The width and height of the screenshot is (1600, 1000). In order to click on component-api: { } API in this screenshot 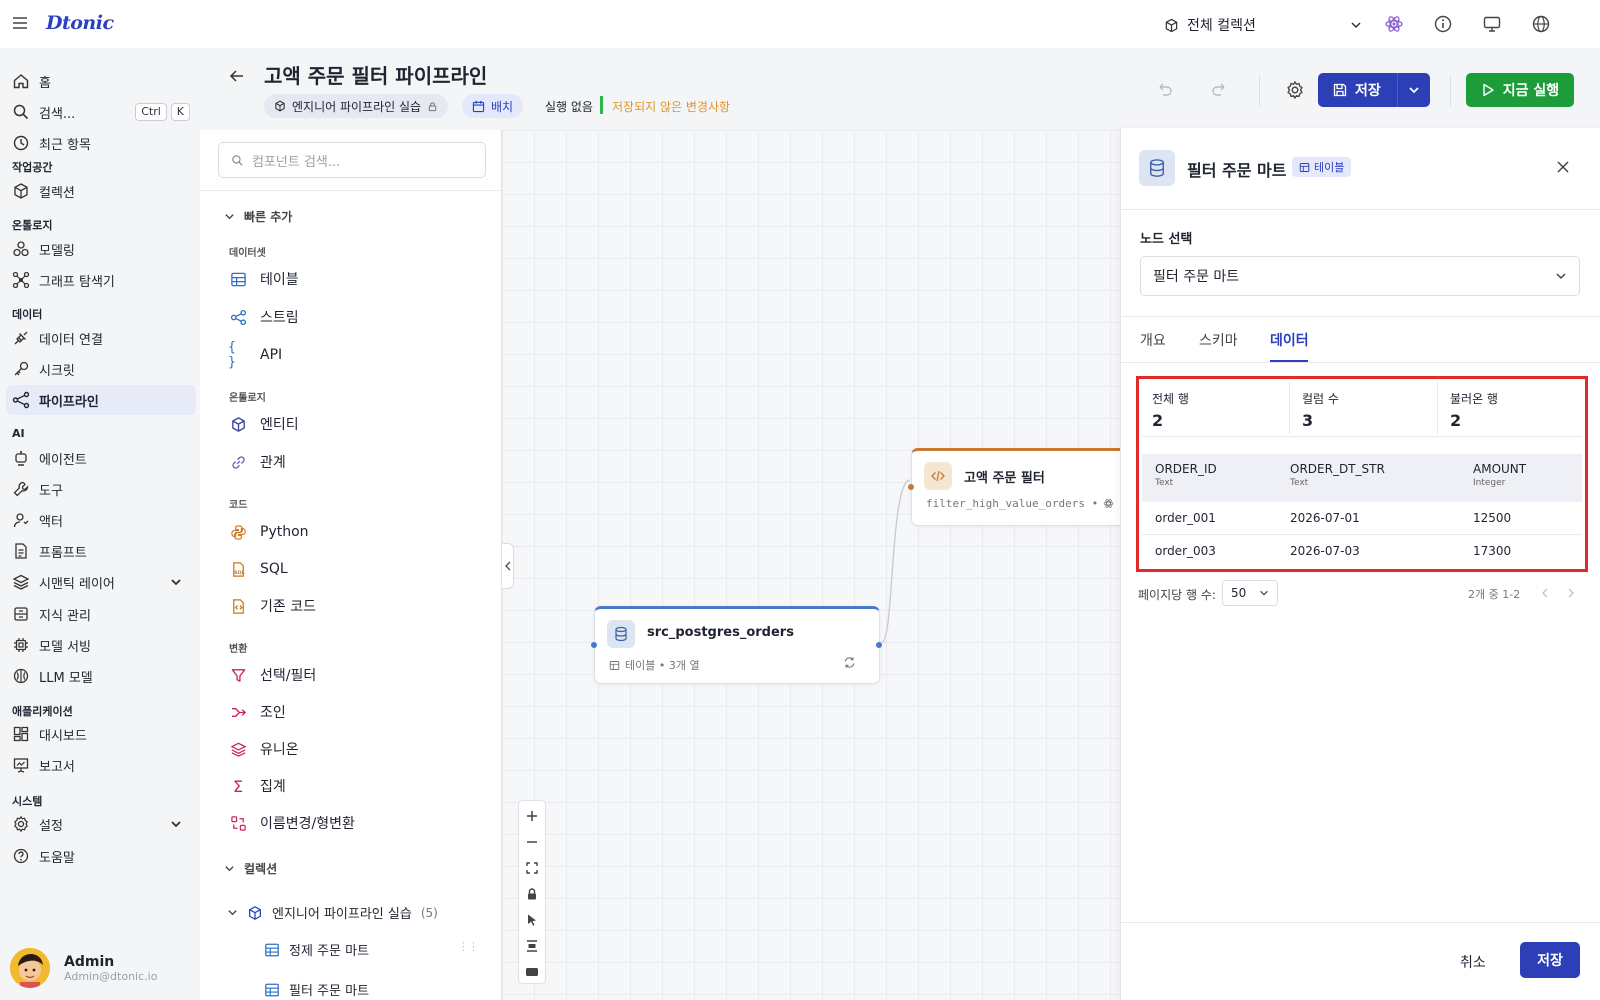, I will do `click(255, 355)`.